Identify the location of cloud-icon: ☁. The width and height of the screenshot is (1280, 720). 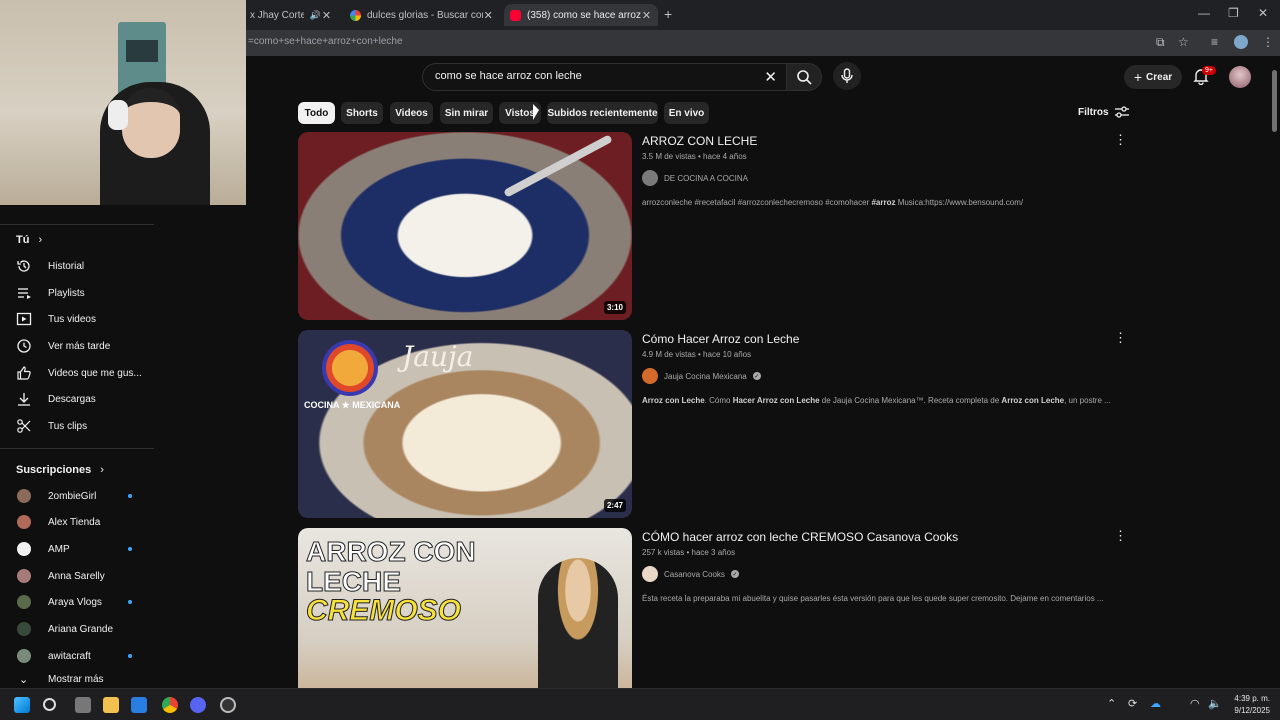
(1155, 703).